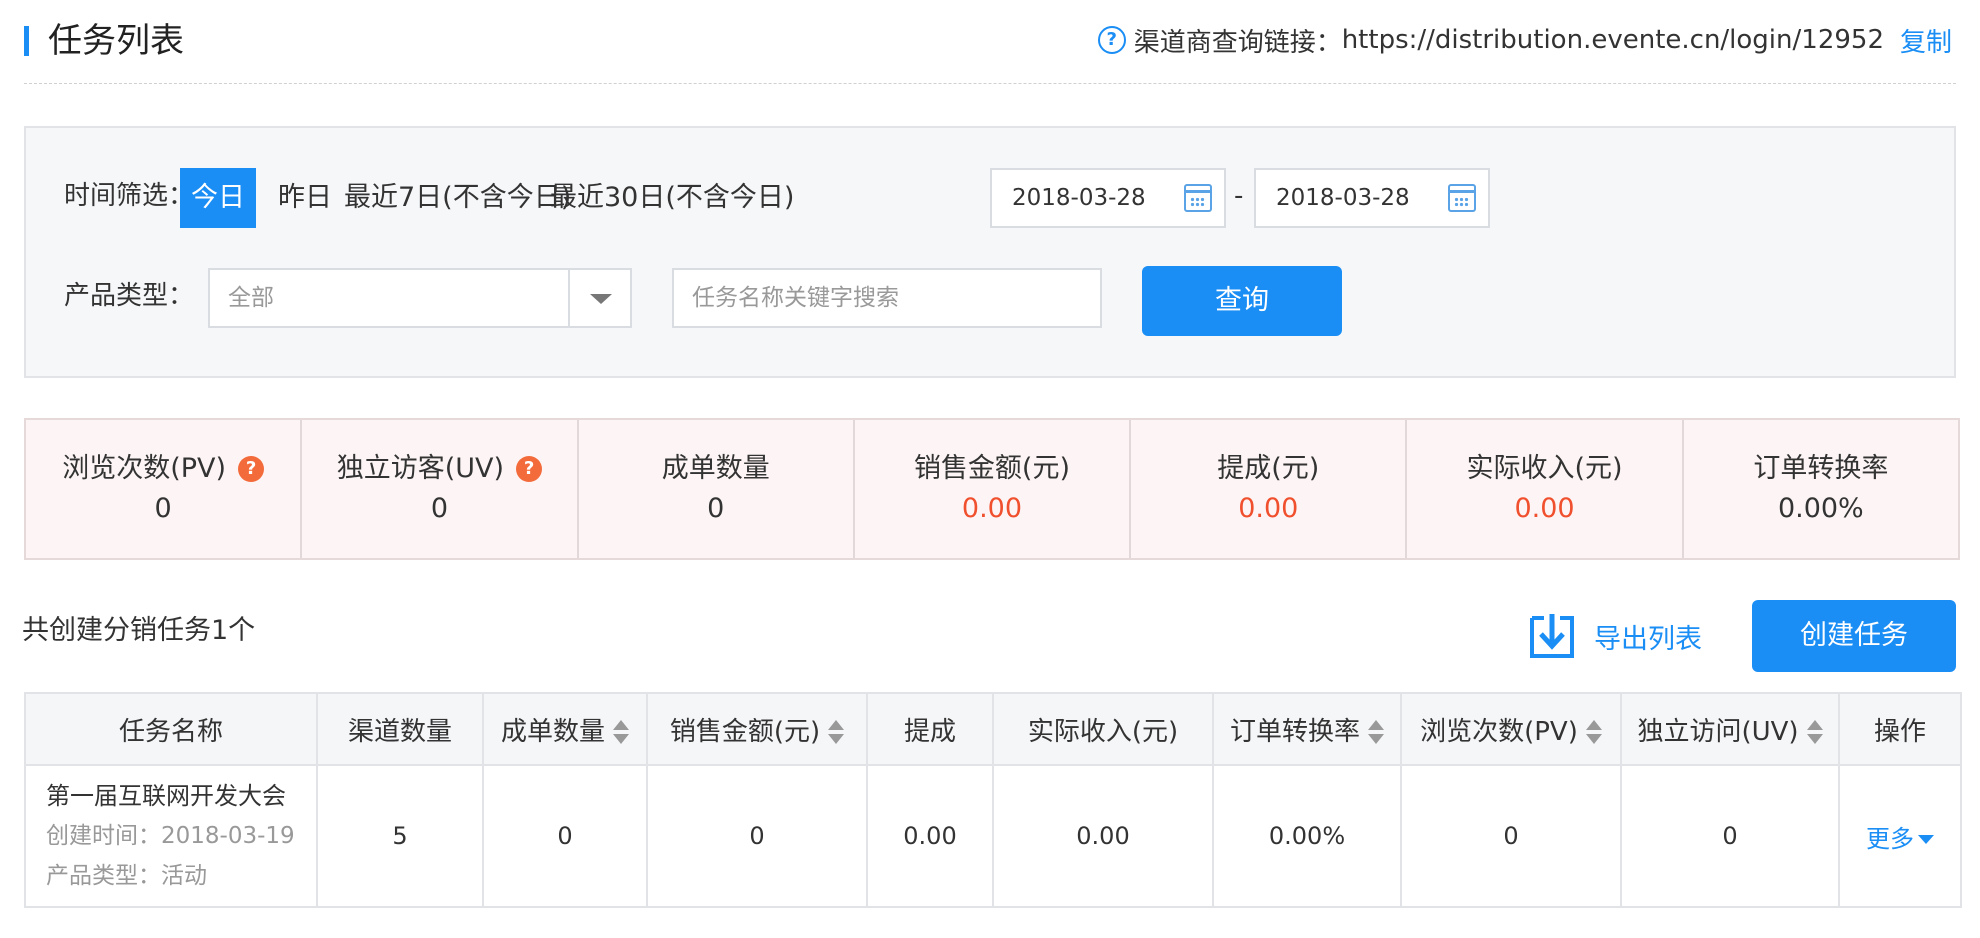 This screenshot has width=1980, height=938. What do you see at coordinates (1926, 40) in the screenshot?
I see `copy-link-button: 复制` at bounding box center [1926, 40].